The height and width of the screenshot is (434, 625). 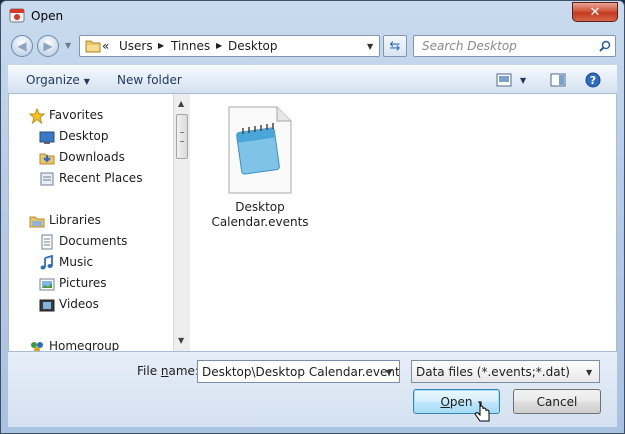 What do you see at coordinates (37, 116) in the screenshot?
I see `star-icon` at bounding box center [37, 116].